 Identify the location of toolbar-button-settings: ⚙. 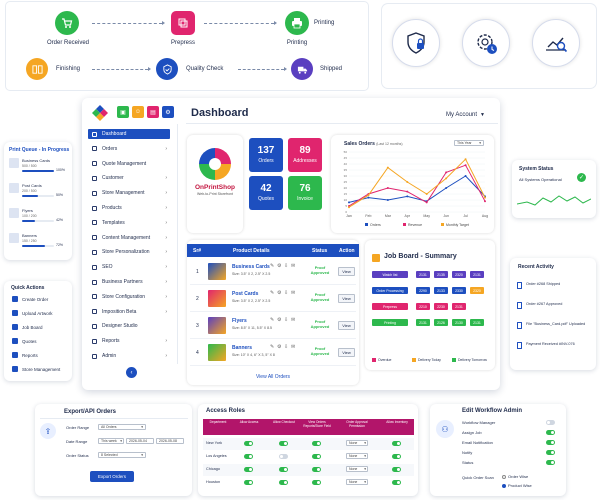
(168, 112).